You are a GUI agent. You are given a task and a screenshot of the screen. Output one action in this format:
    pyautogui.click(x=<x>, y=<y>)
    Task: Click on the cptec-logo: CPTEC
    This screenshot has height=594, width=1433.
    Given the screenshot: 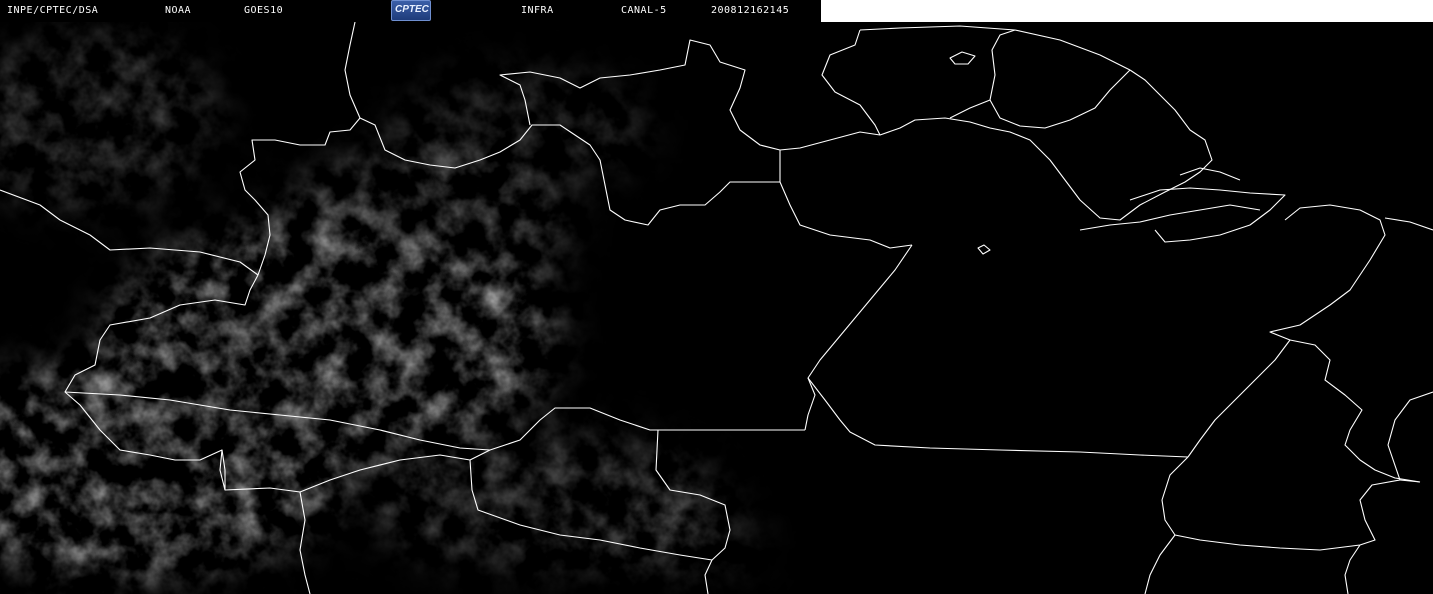 What is the action you would take?
    pyautogui.click(x=411, y=10)
    